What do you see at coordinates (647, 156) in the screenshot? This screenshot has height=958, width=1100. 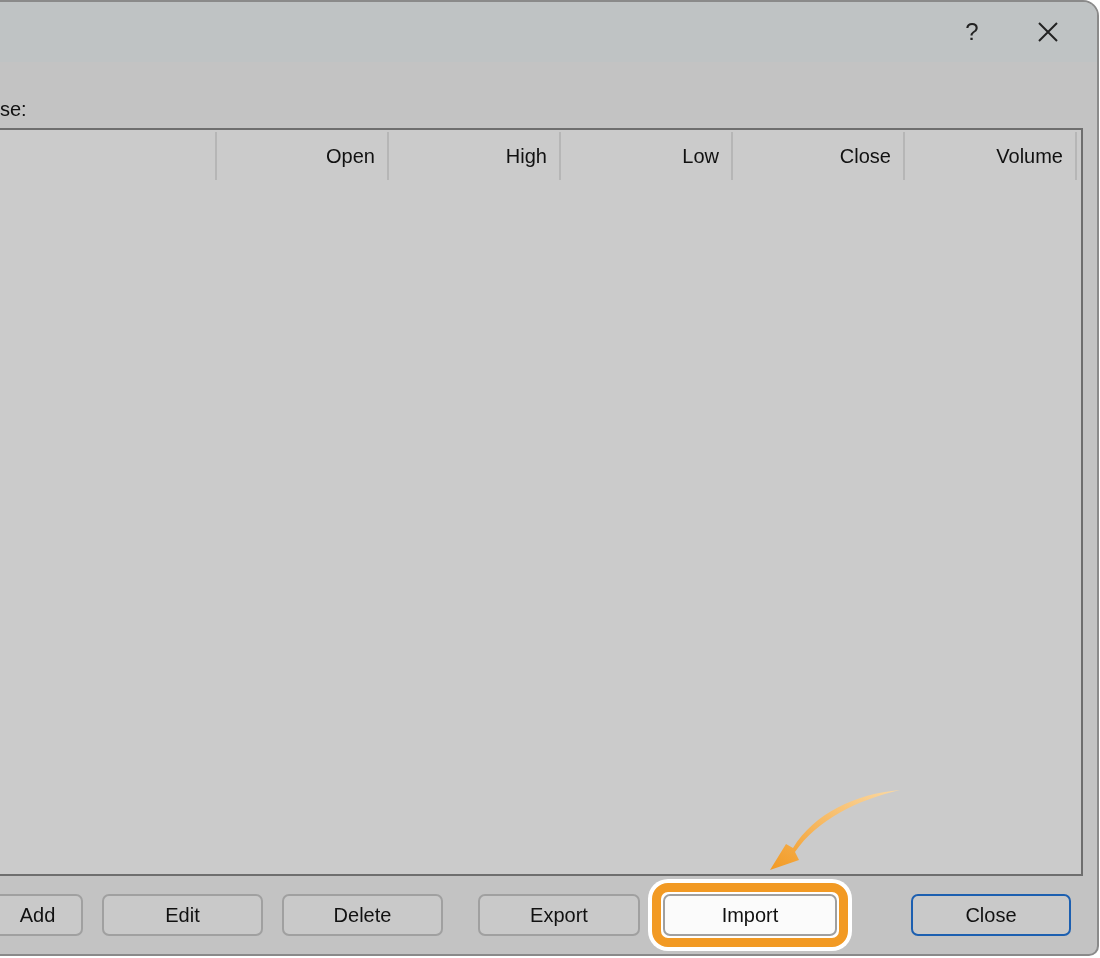 I see `column-header: Low` at bounding box center [647, 156].